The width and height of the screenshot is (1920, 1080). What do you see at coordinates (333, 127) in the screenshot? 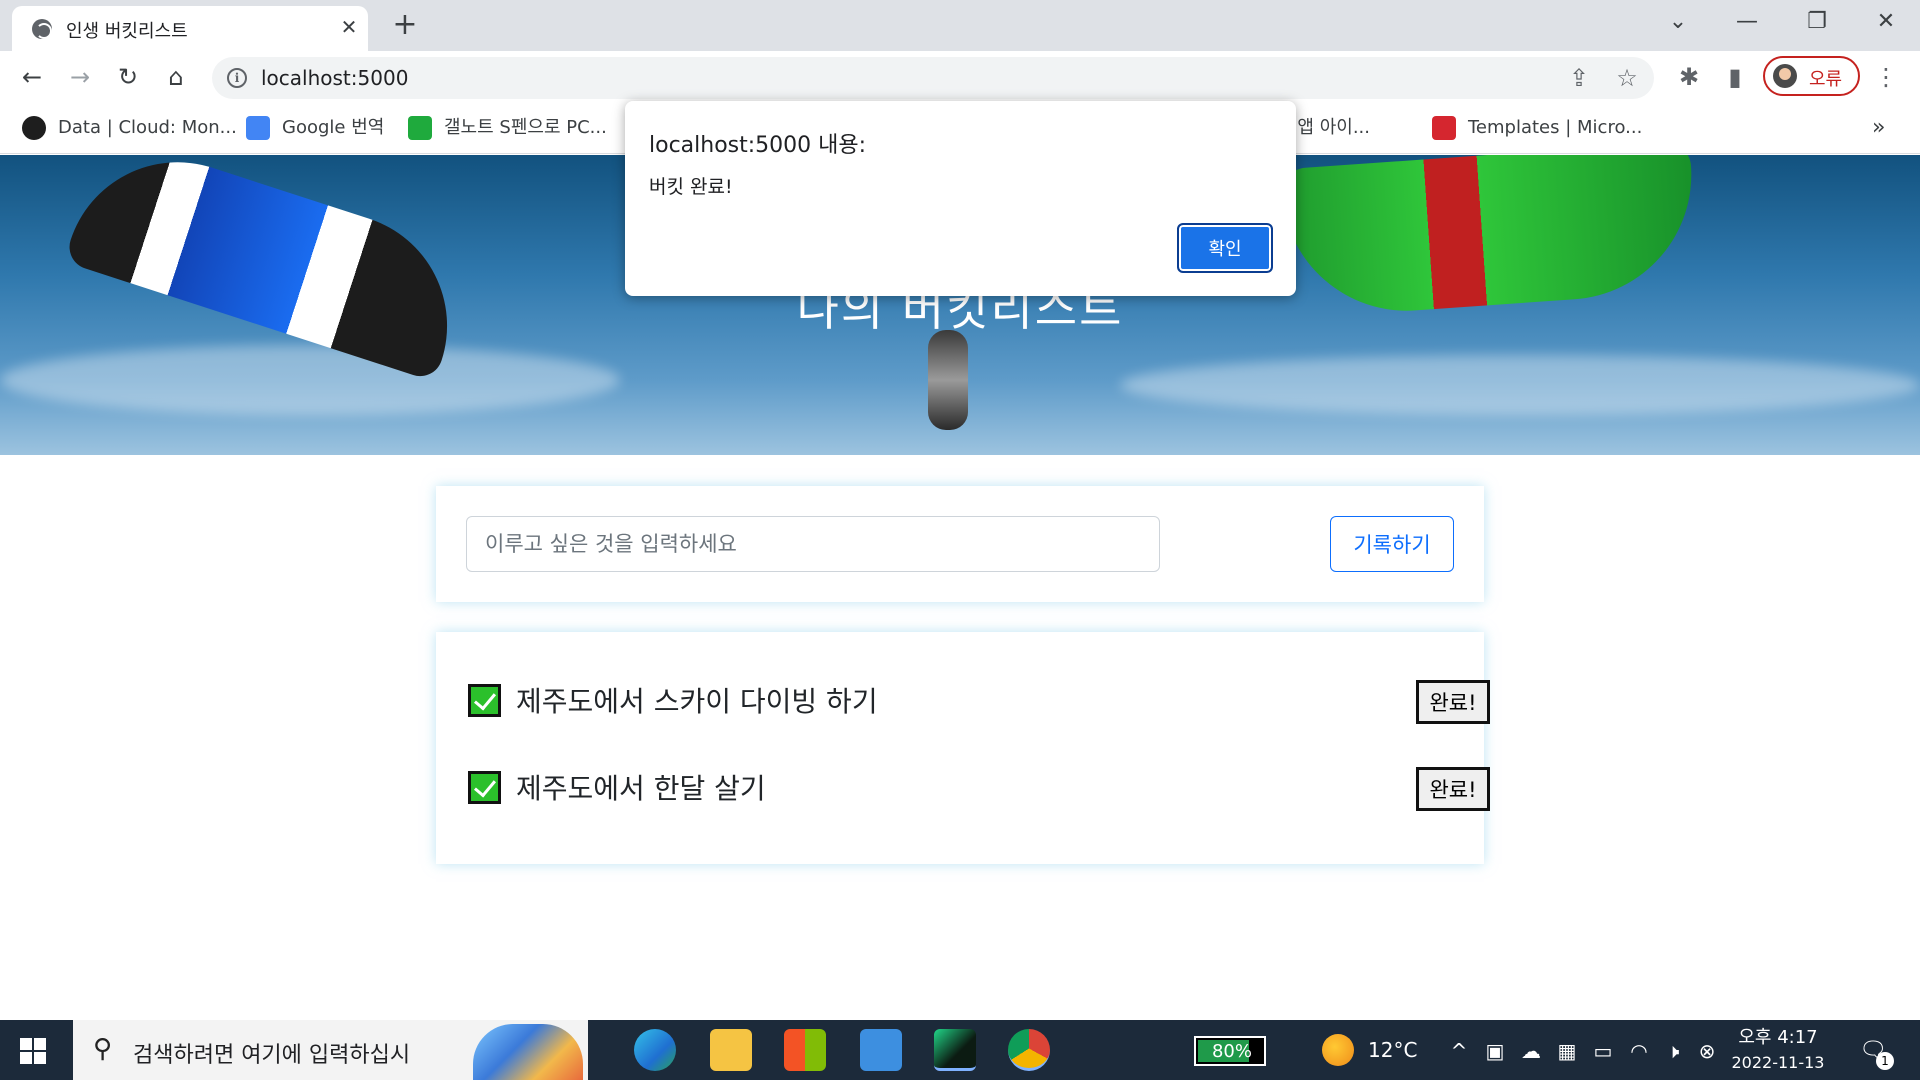
I see `bookmark-label: Google 번역` at bounding box center [333, 127].